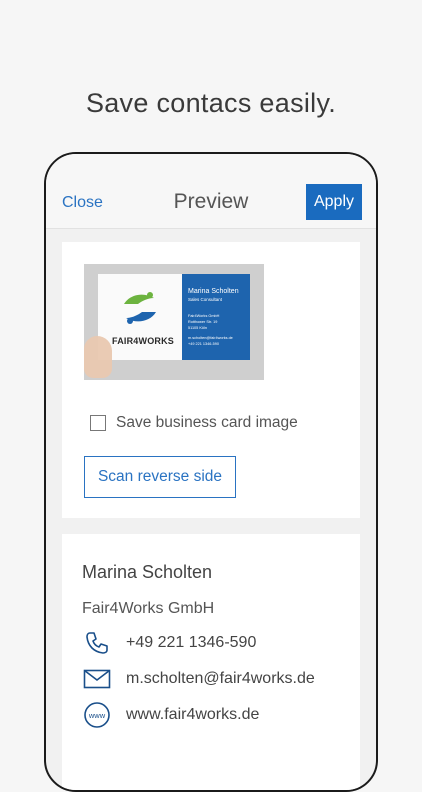  I want to click on contact-website: www.fair4works.de, so click(193, 714).